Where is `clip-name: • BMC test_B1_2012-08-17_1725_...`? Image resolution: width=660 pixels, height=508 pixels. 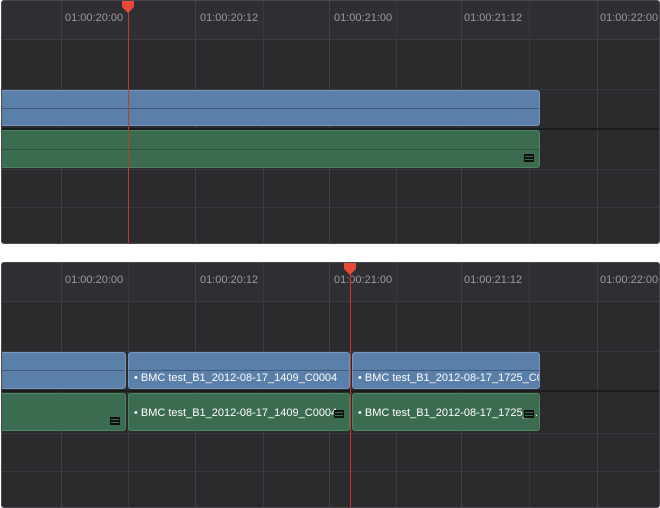
clip-name: • BMC test_B1_2012-08-17_1725_... is located at coordinates (448, 413).